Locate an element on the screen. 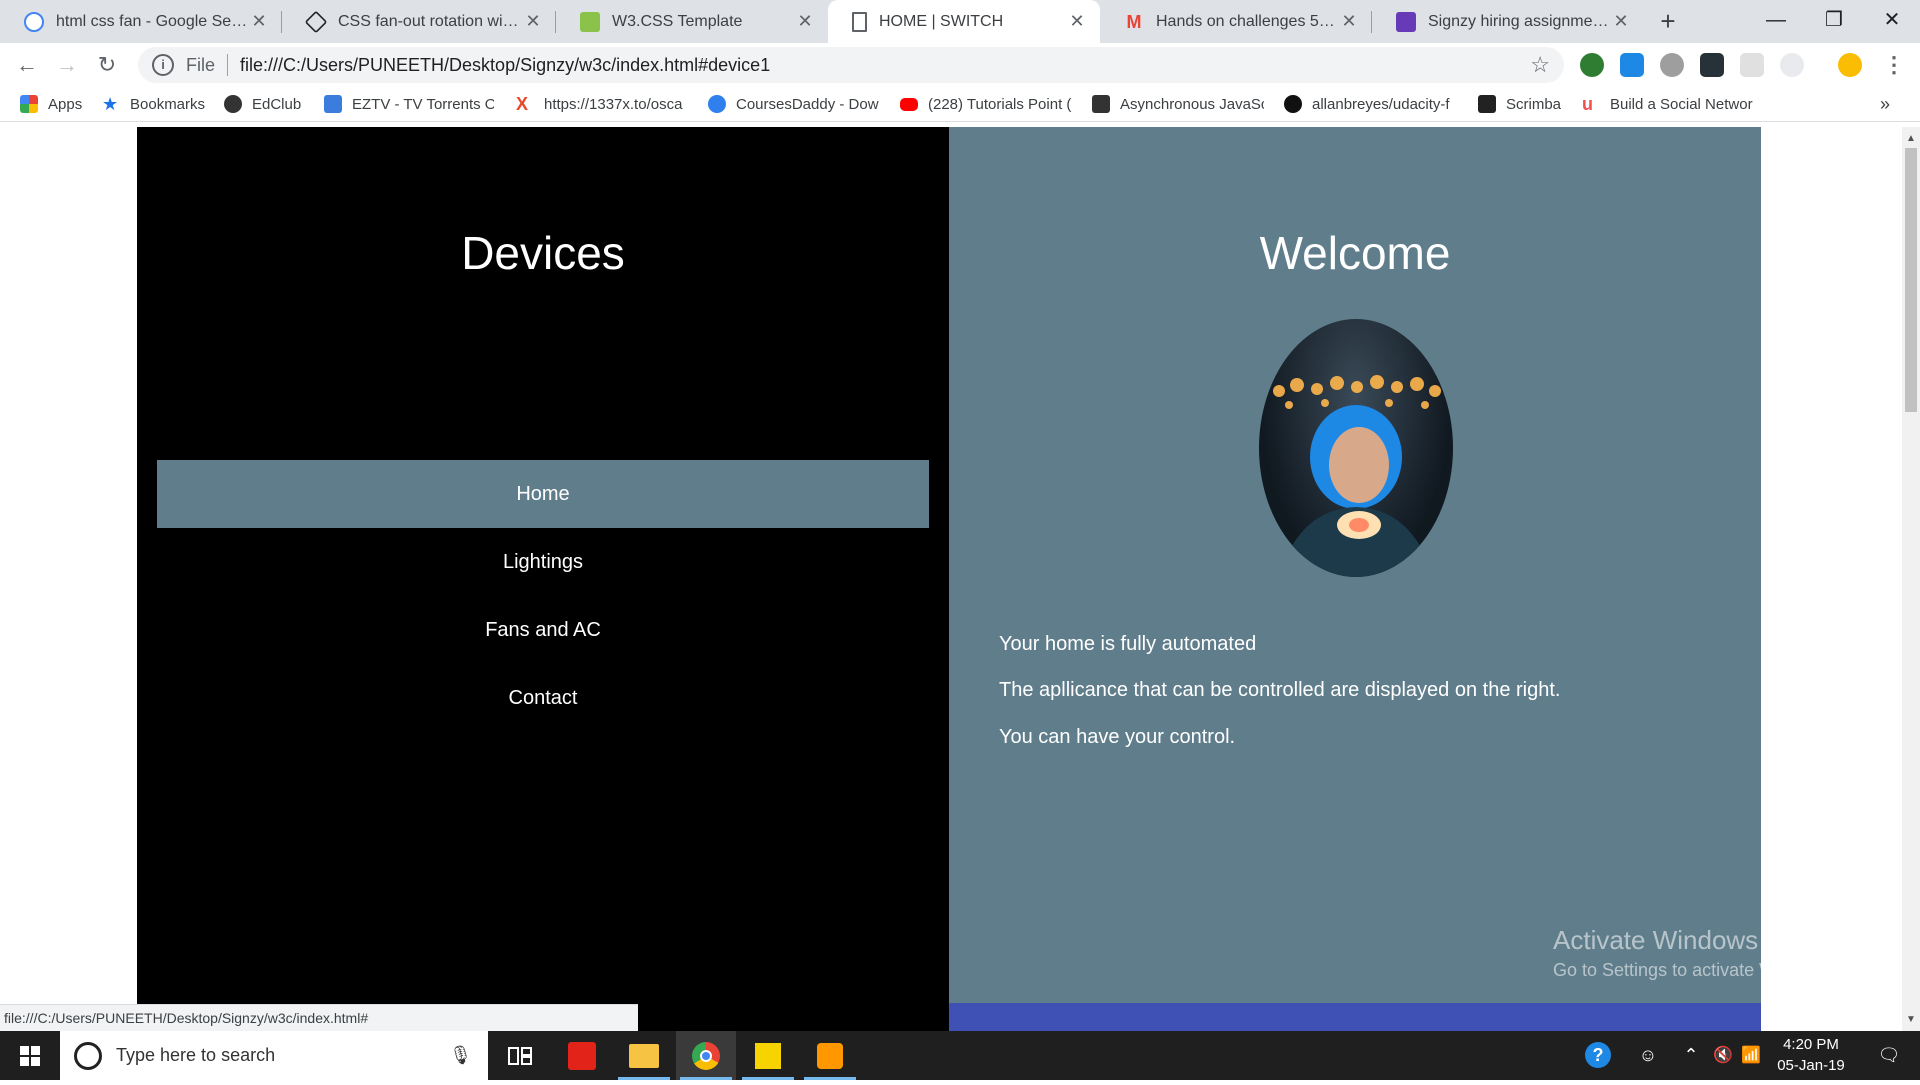 The height and width of the screenshot is (1085, 1920). volume-muted-icon: 🔇 is located at coordinates (1723, 1055).